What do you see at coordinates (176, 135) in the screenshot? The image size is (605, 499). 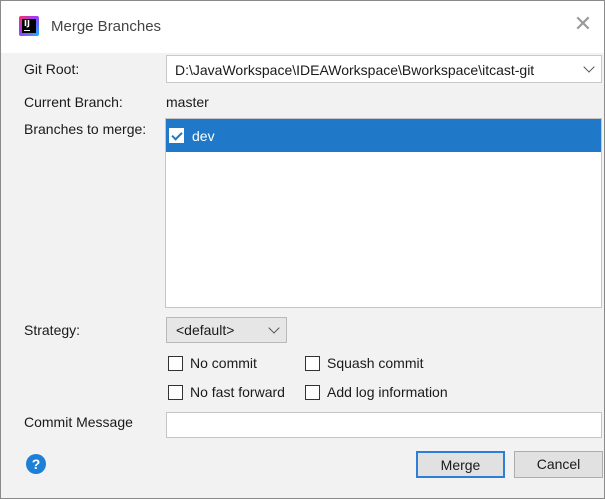 I see `branch-checkbox` at bounding box center [176, 135].